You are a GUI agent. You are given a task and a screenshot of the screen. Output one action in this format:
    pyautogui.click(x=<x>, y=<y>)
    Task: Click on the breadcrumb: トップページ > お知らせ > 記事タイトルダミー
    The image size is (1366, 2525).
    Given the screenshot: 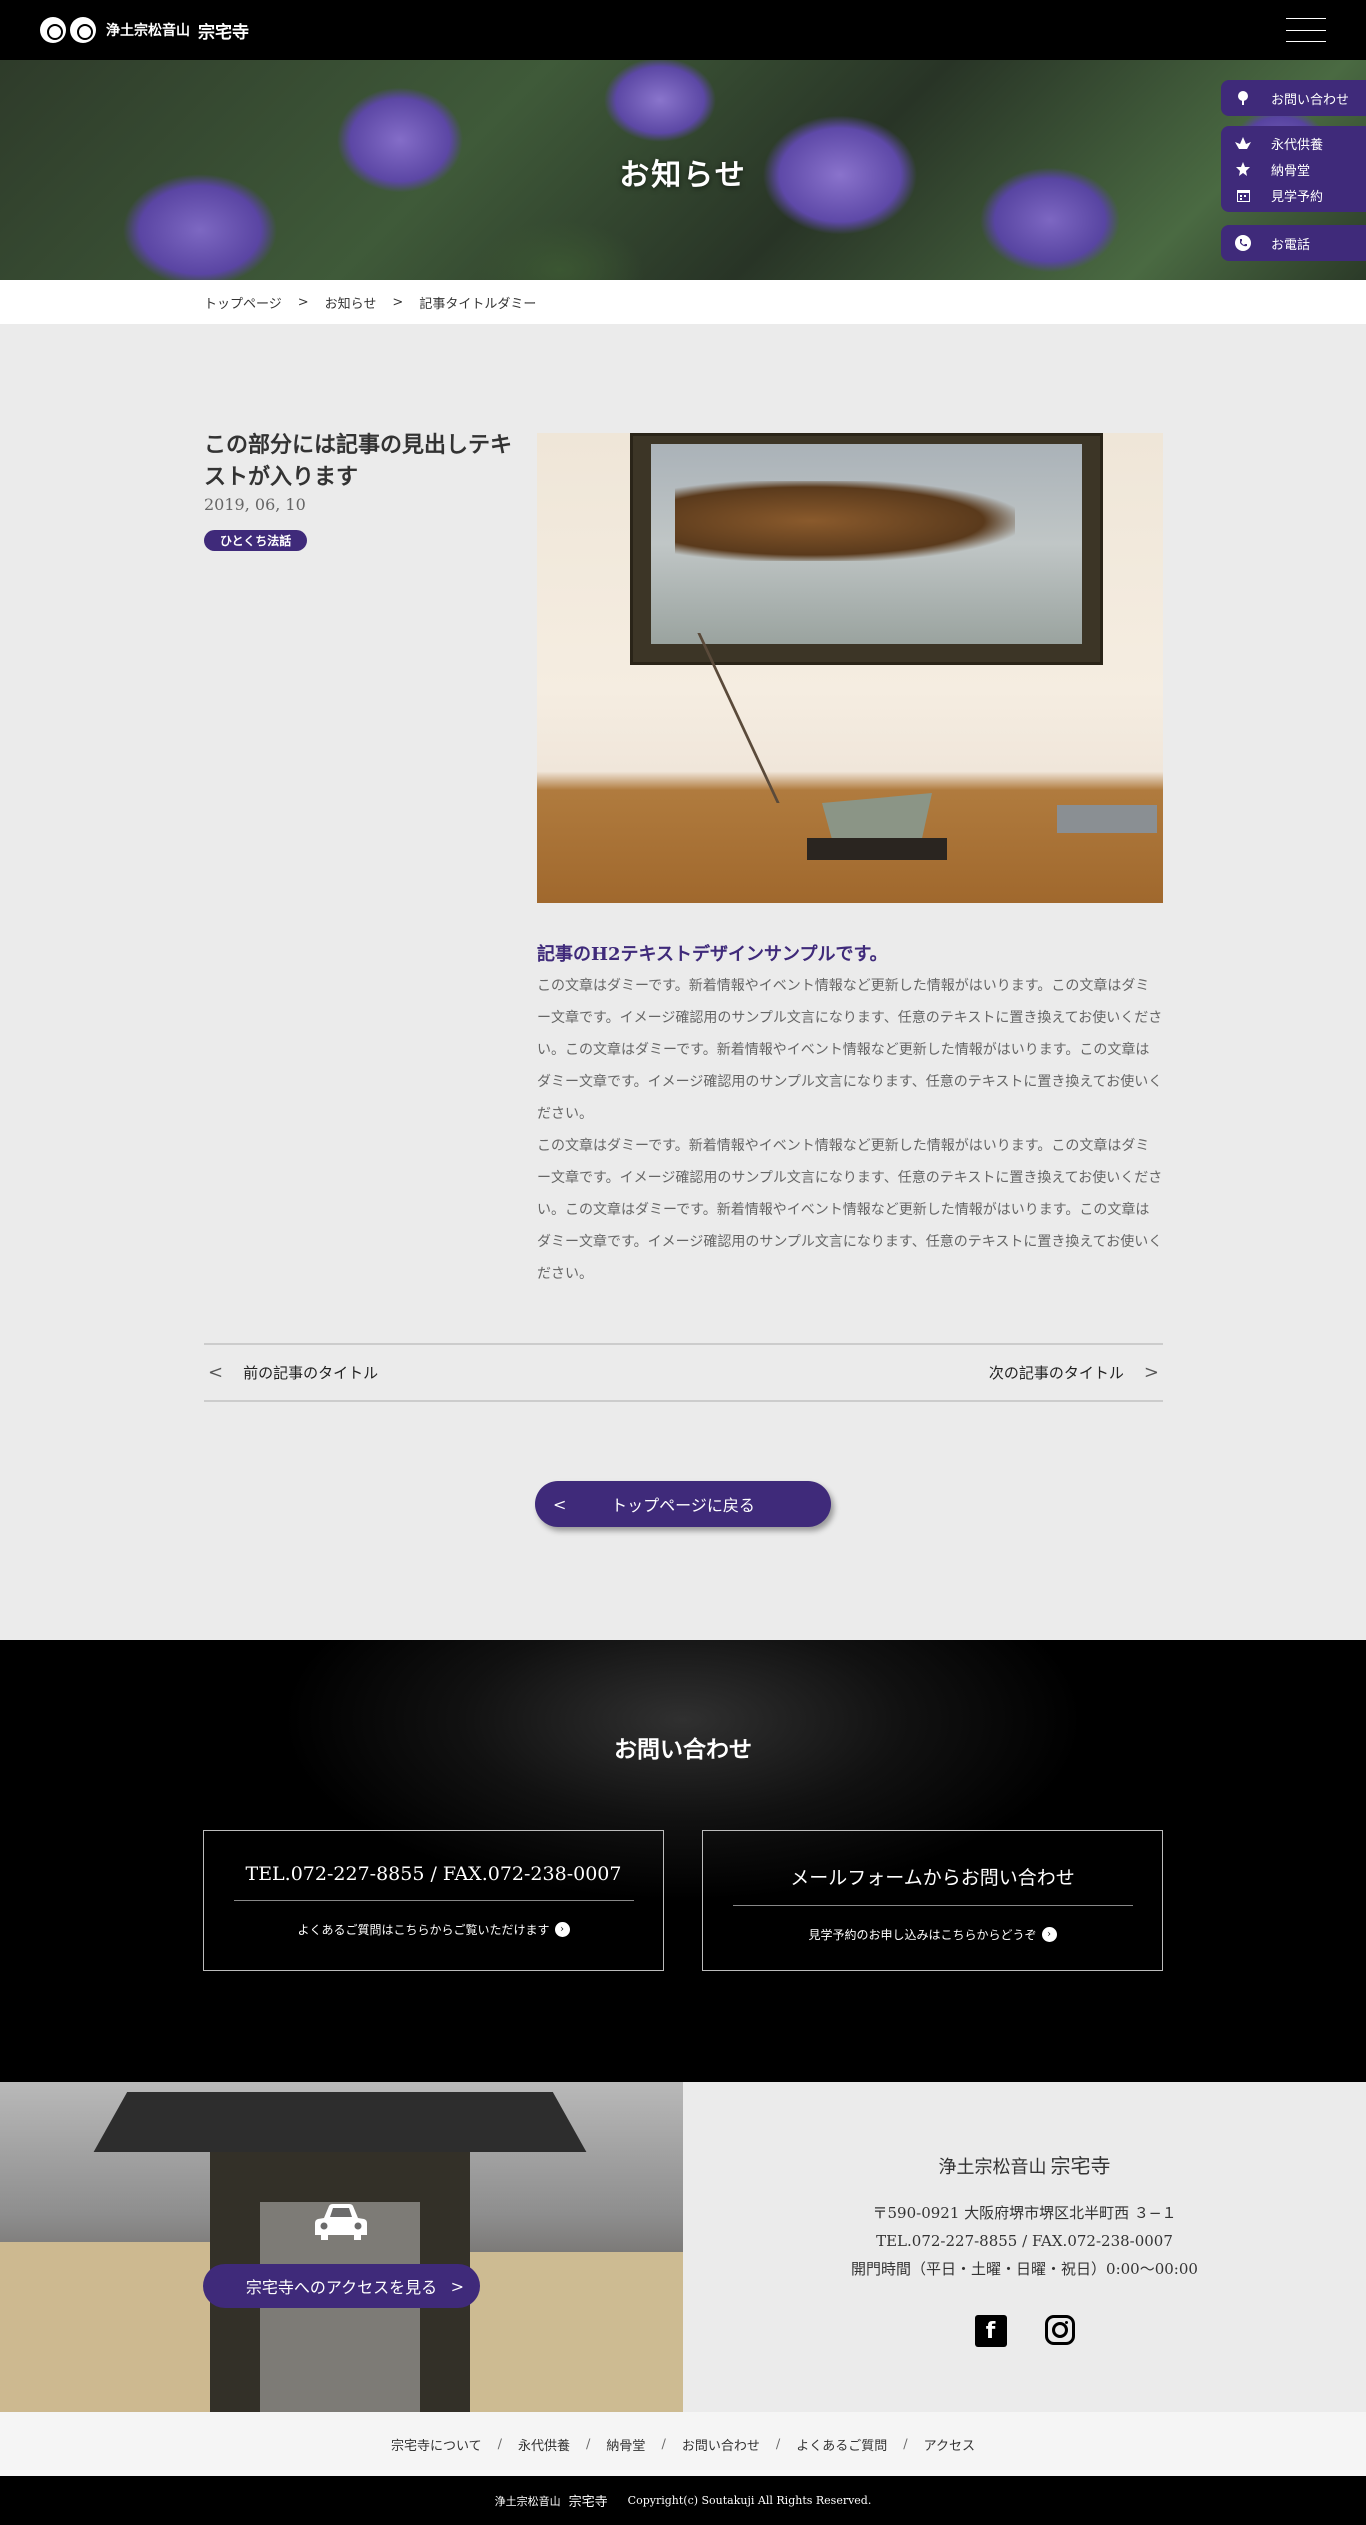 What is the action you would take?
    pyautogui.click(x=683, y=302)
    